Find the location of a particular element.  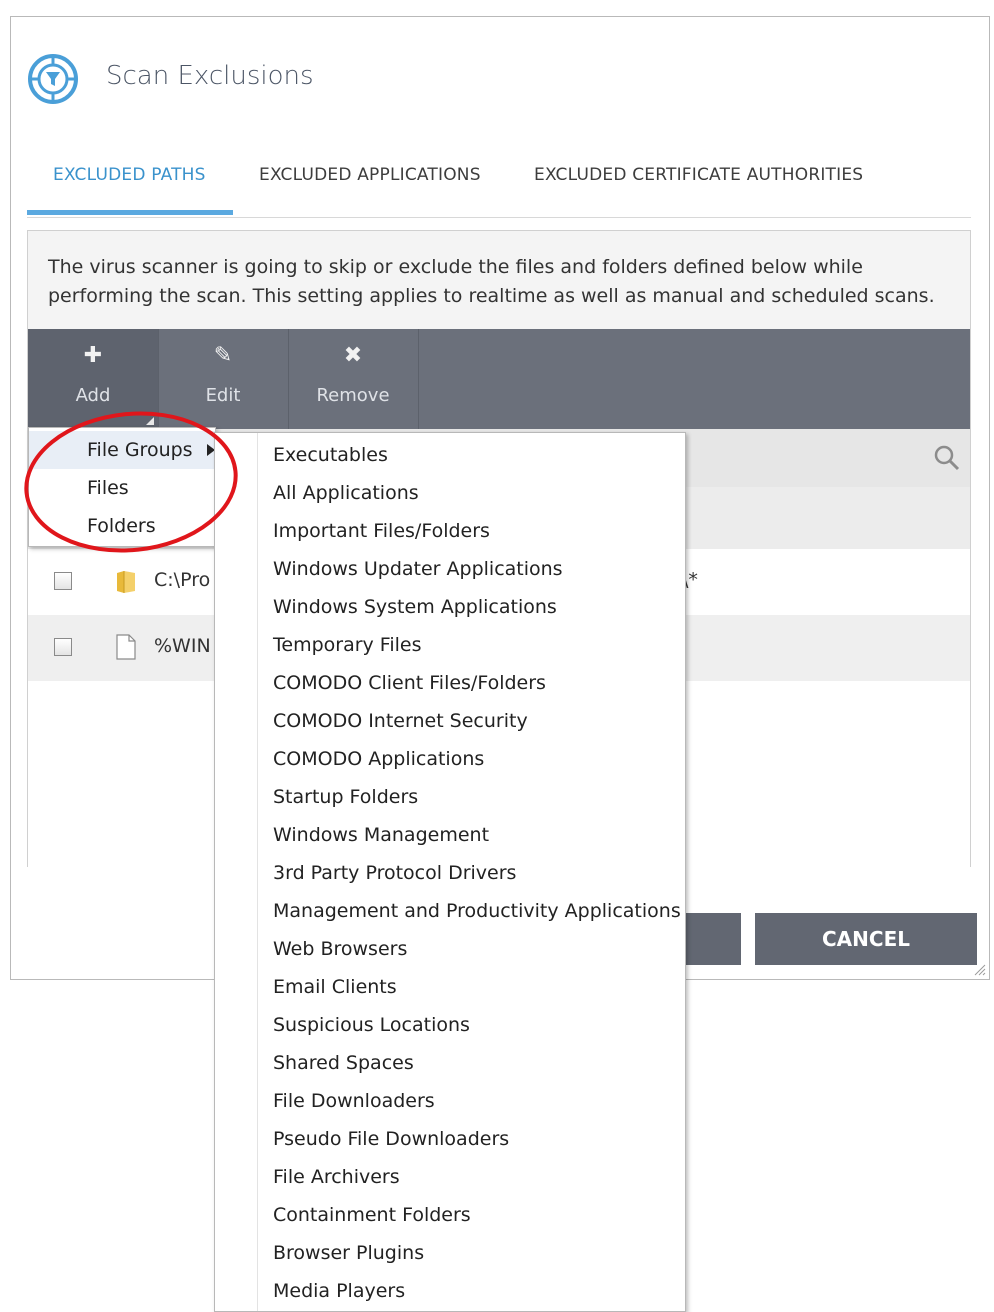

remove-button: ✖ Remove is located at coordinates (353, 379).